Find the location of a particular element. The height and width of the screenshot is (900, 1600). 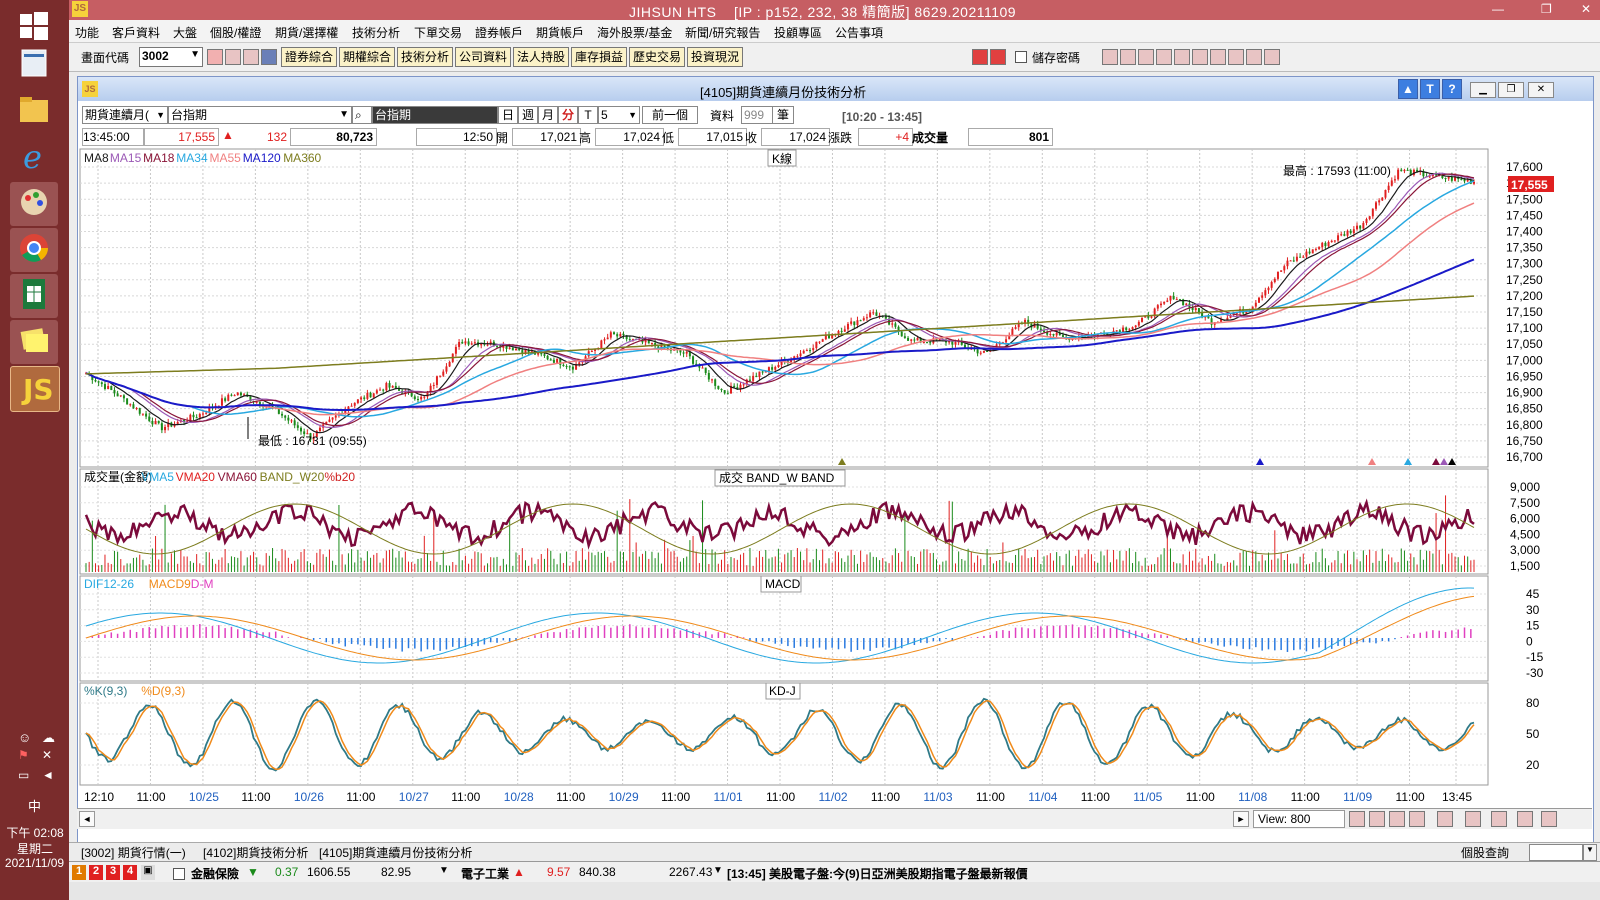

minimize-icon: — is located at coordinates (1498, 9).